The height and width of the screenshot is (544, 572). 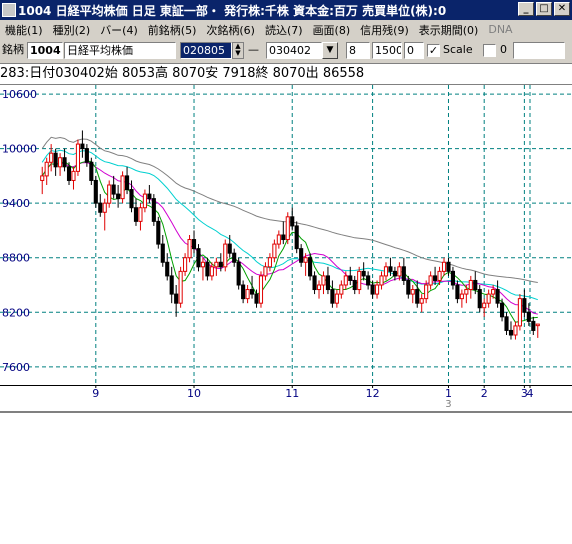 I want to click on field-d-checkbox, so click(x=489, y=50).